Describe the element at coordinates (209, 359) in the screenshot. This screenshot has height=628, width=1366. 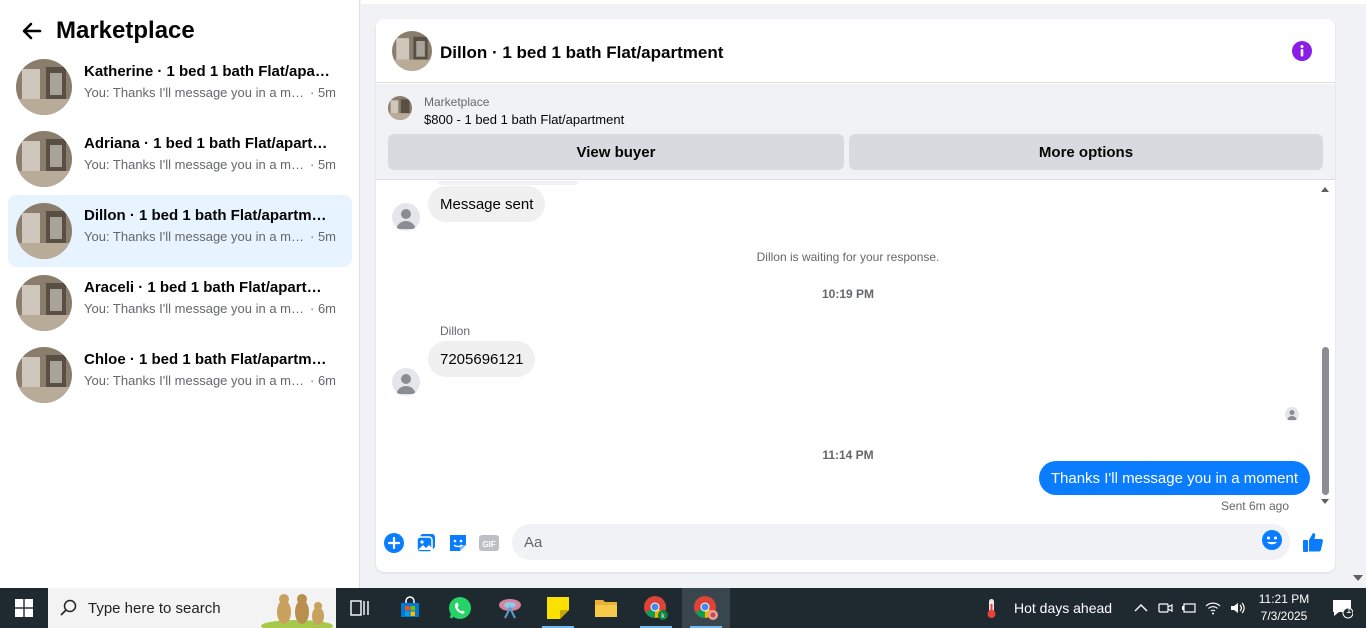
I see `conversation-title: Chloe · 1 bed 1 bath Flat/apartment` at that location.